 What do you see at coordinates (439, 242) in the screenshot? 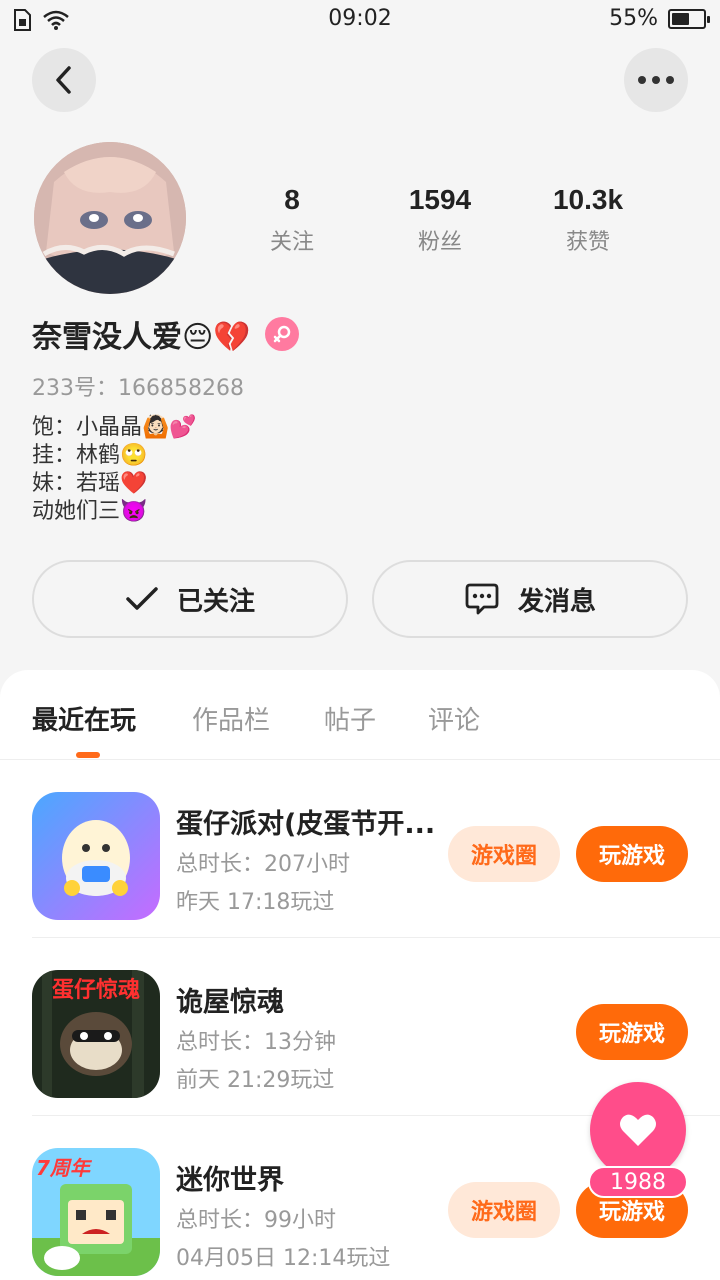
I see `stat-fans-label: 粉丝` at bounding box center [439, 242].